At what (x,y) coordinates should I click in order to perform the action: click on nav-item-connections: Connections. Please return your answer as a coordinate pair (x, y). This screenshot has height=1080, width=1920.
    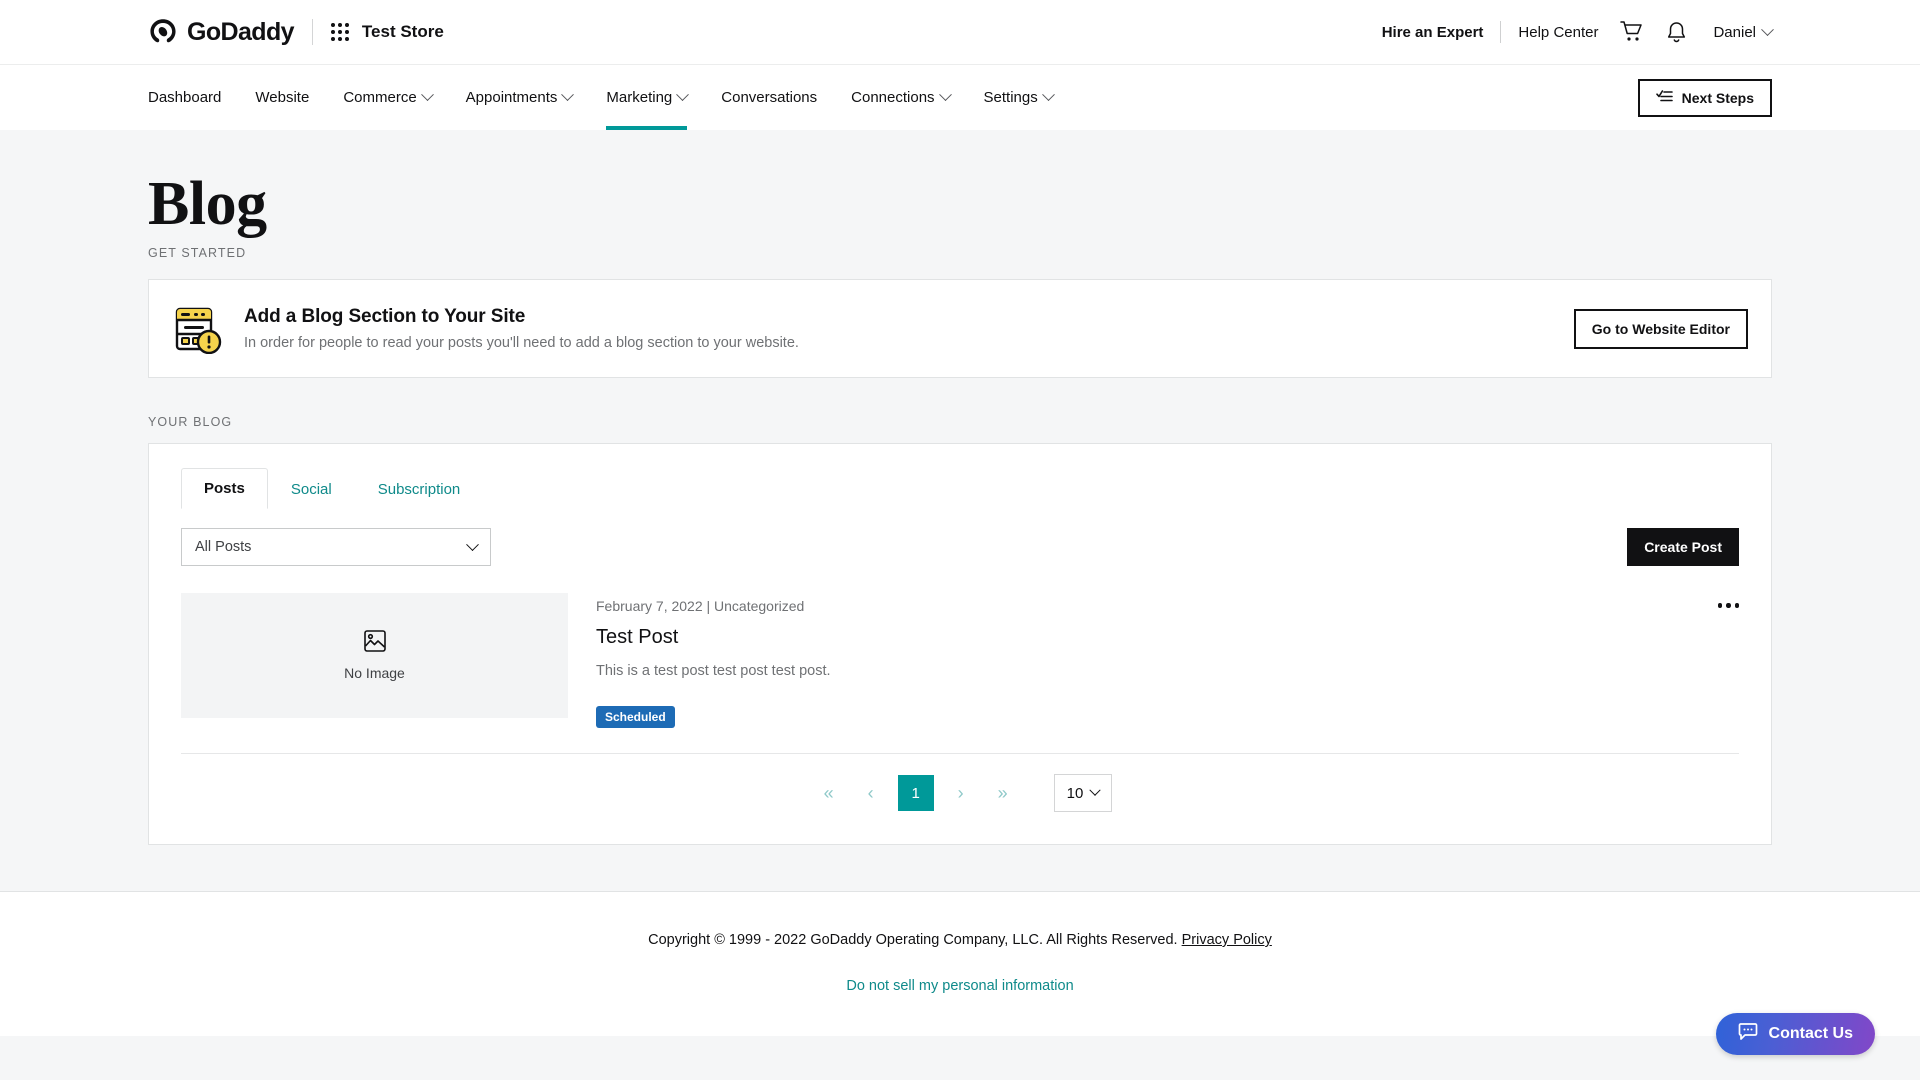
    Looking at the image, I should click on (900, 97).